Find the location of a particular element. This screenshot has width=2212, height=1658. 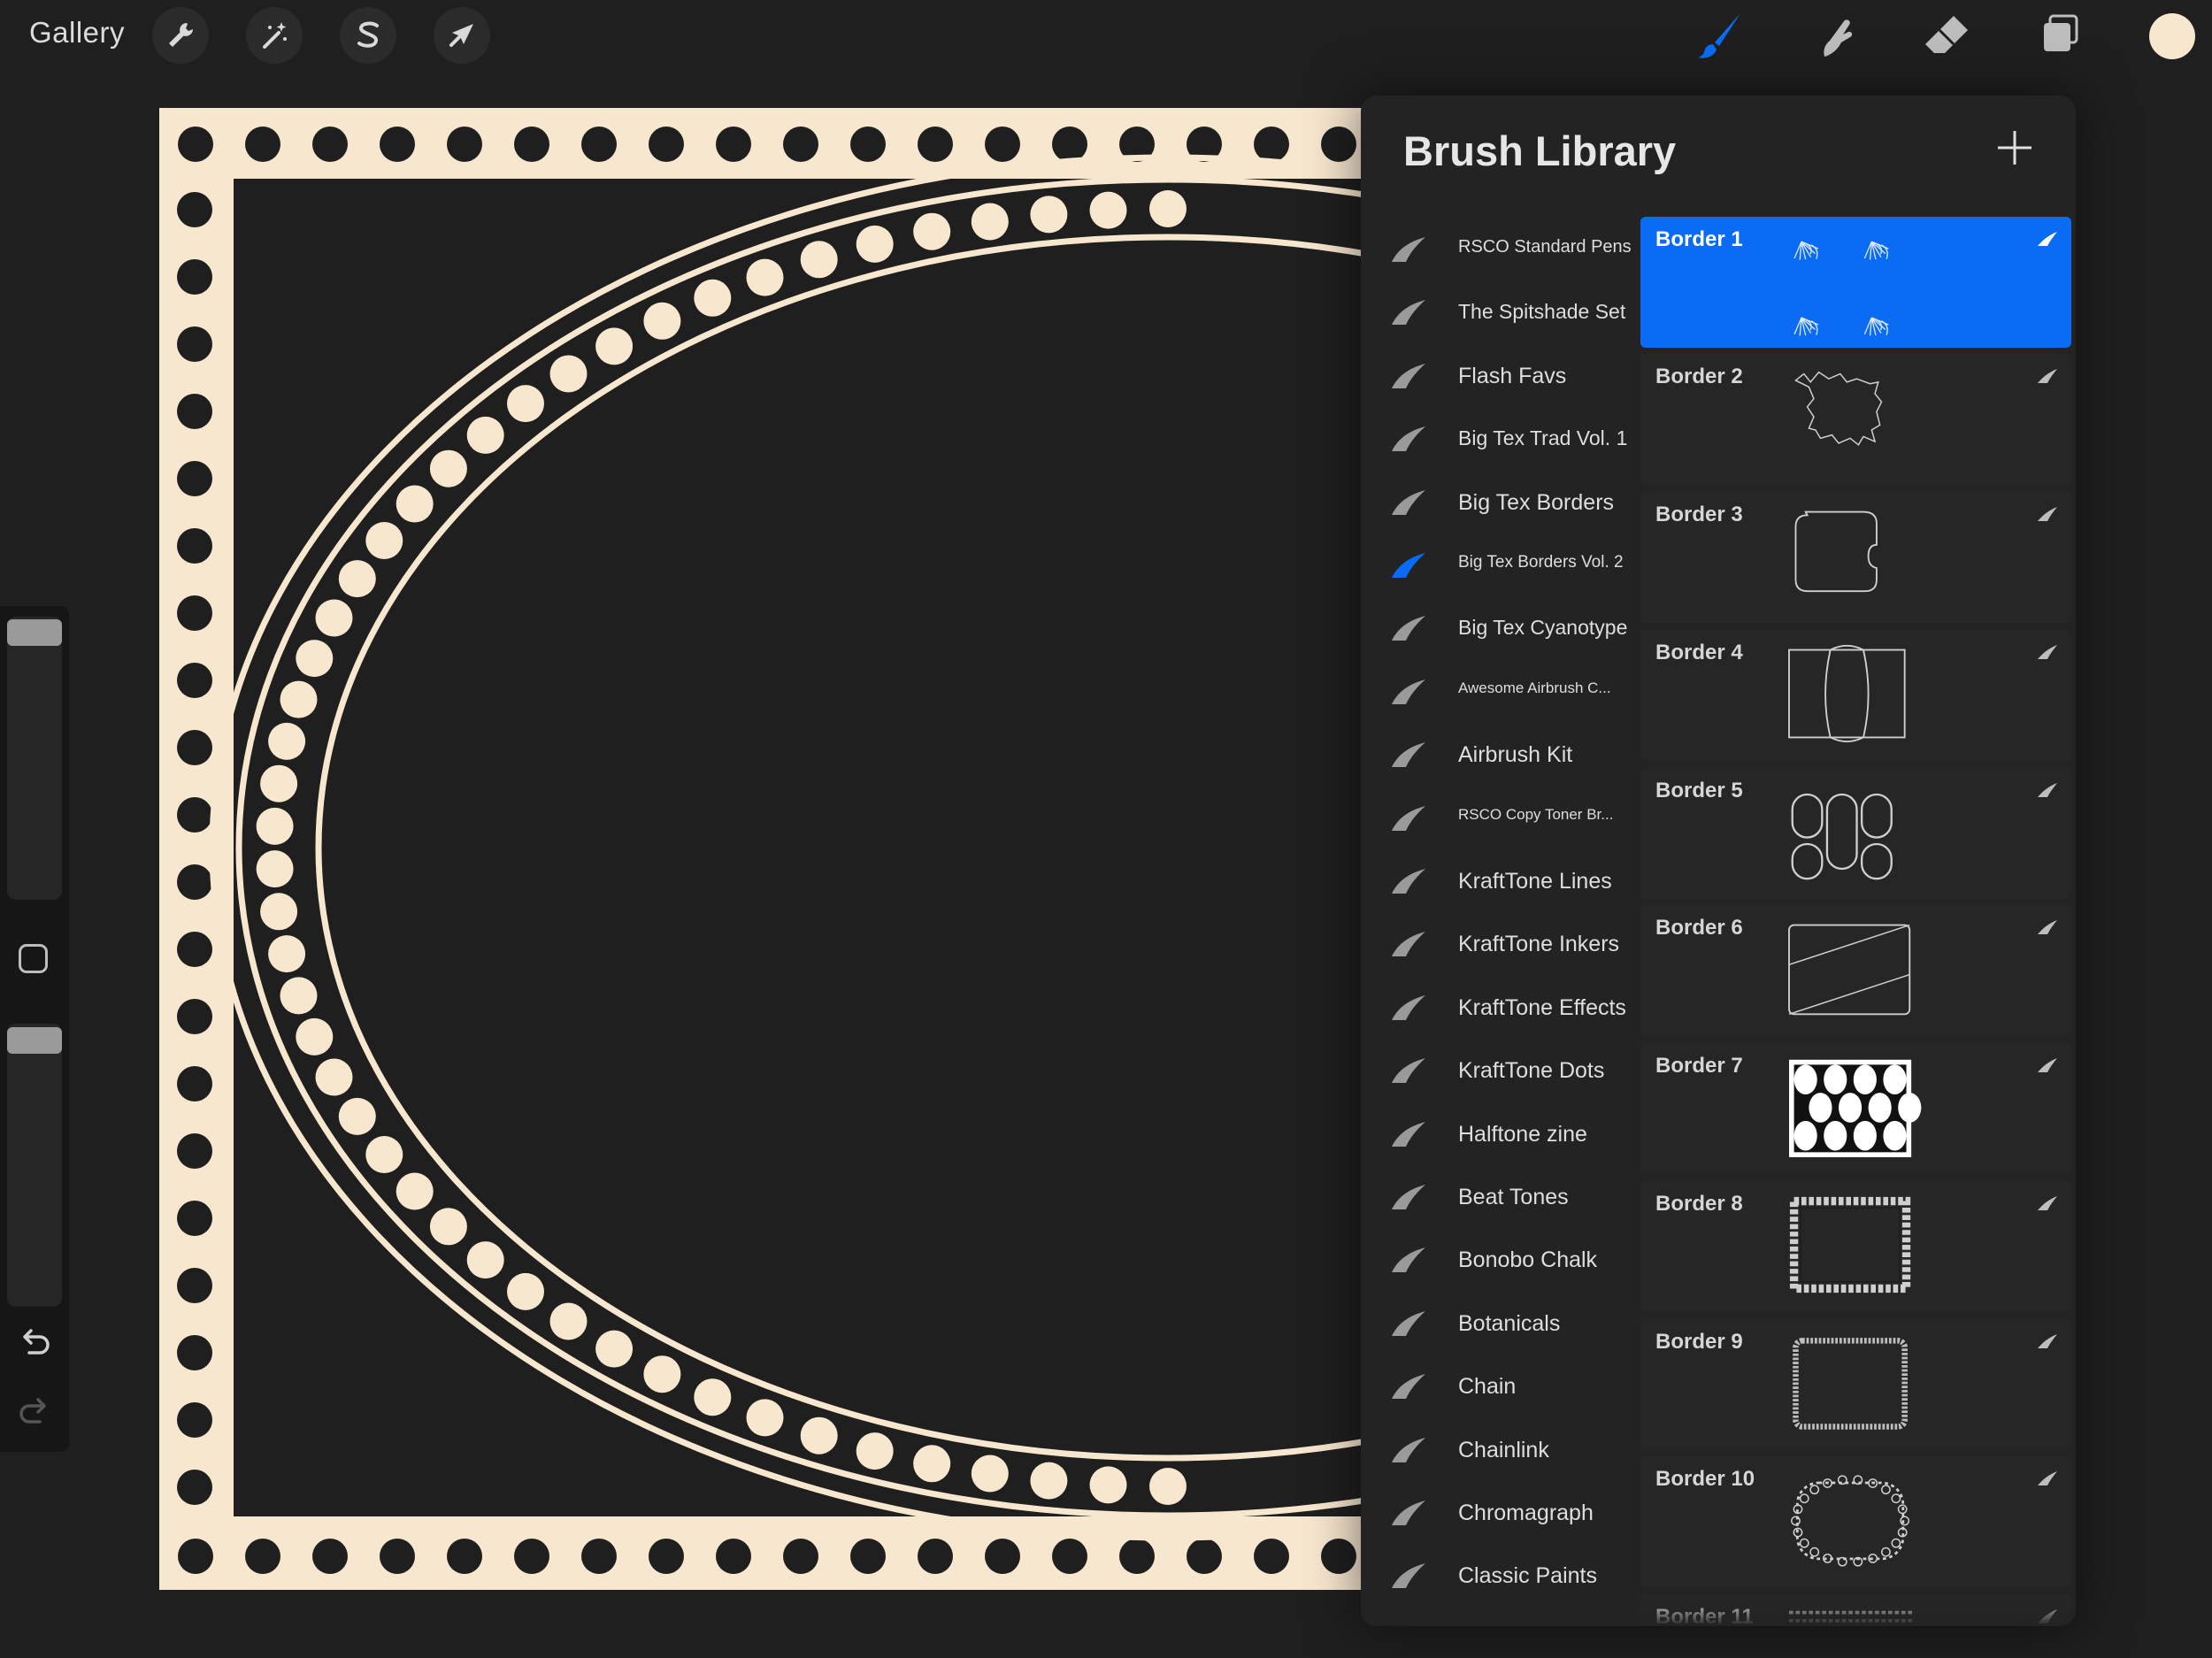

brush-item: Border 4 is located at coordinates (1856, 695).